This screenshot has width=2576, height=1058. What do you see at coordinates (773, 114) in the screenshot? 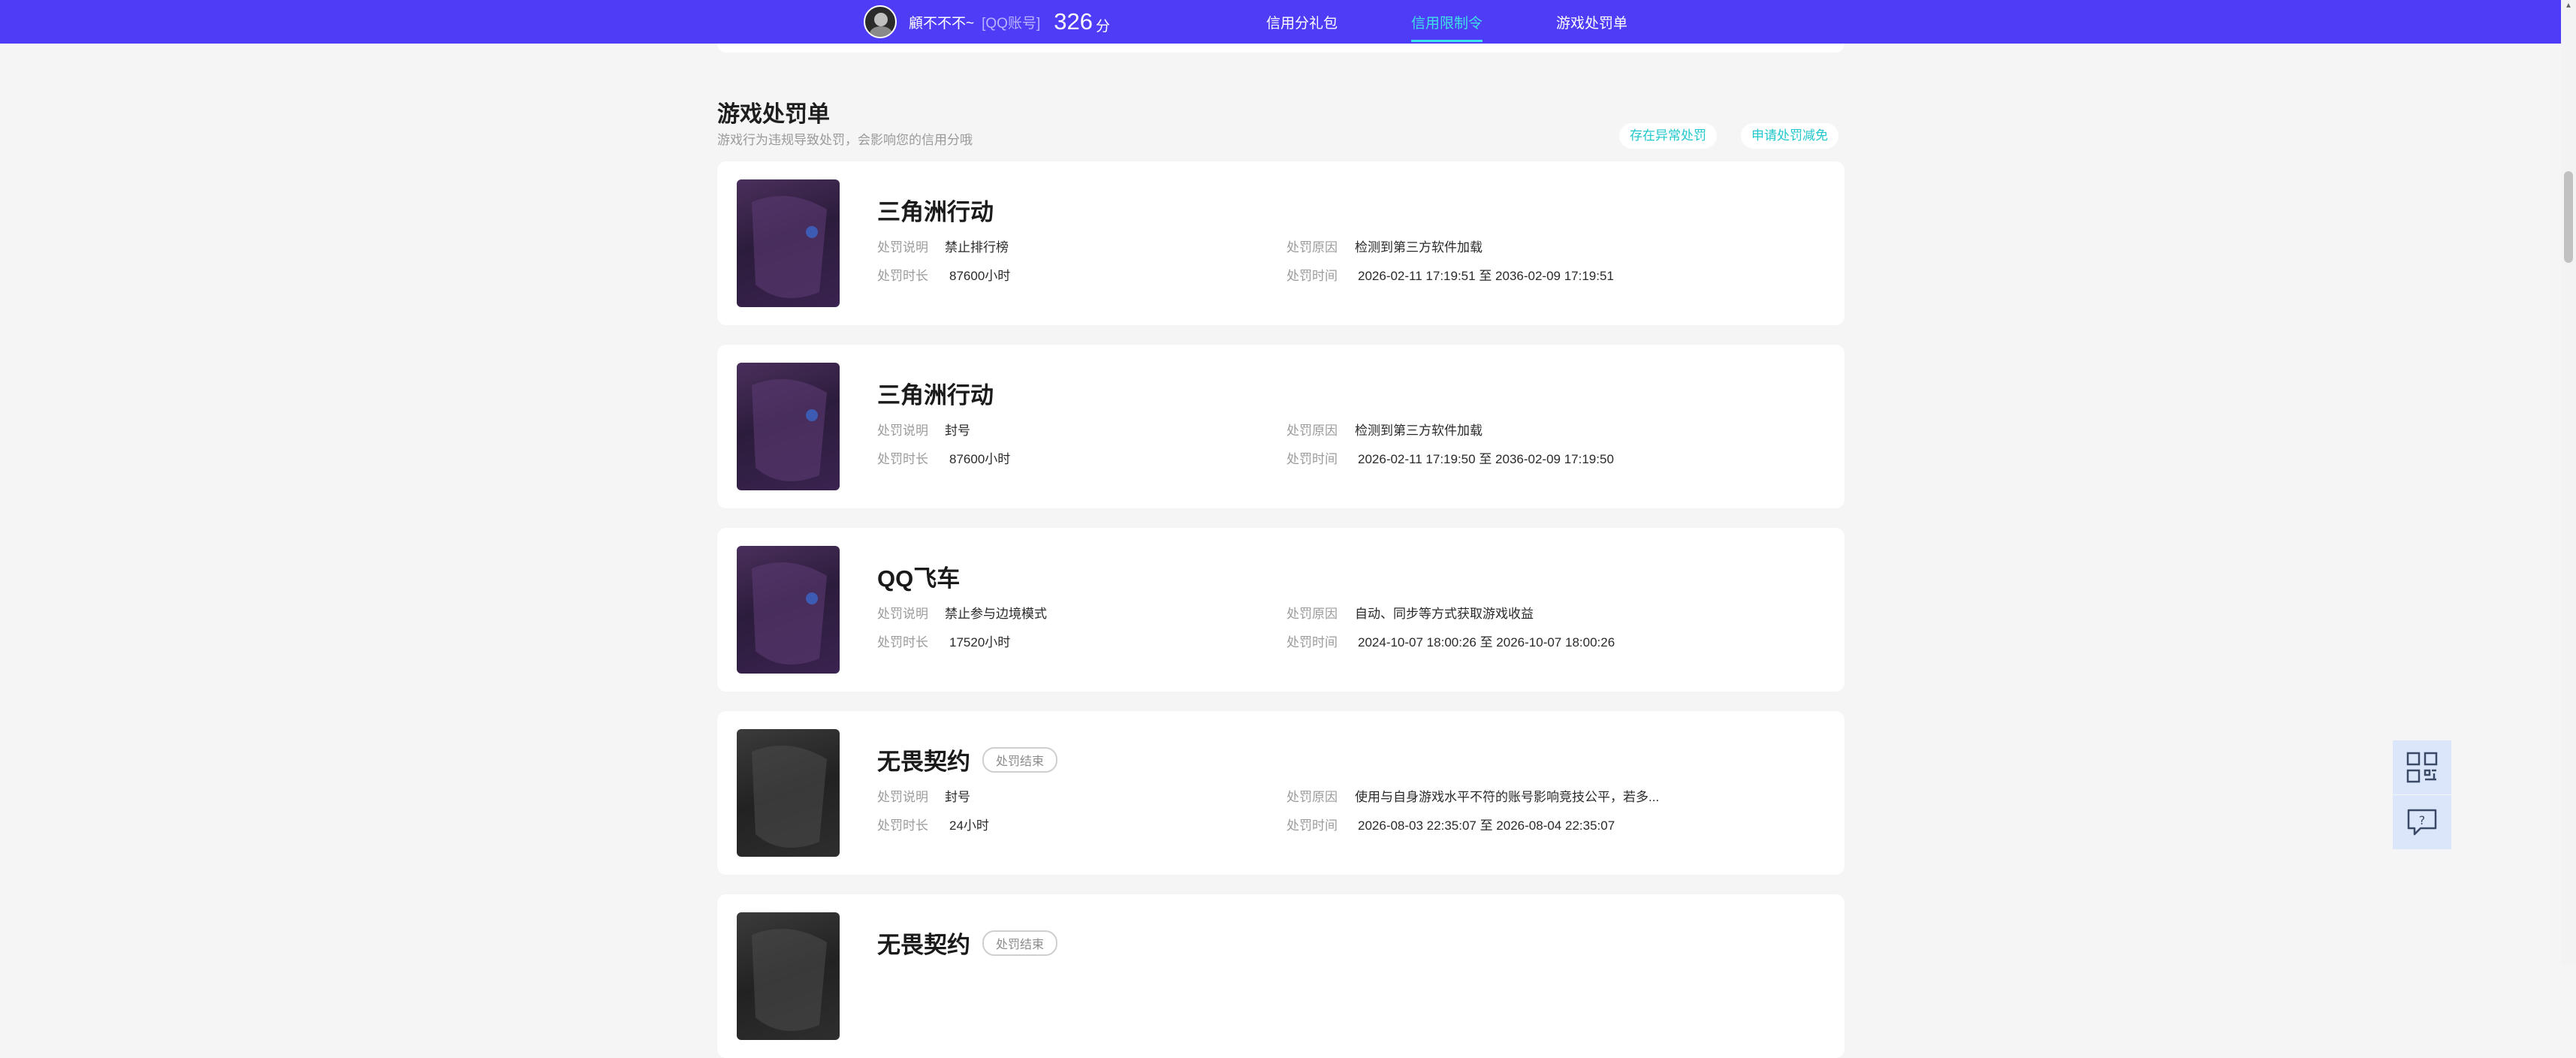
I see `section-title: 游戏处罚单` at bounding box center [773, 114].